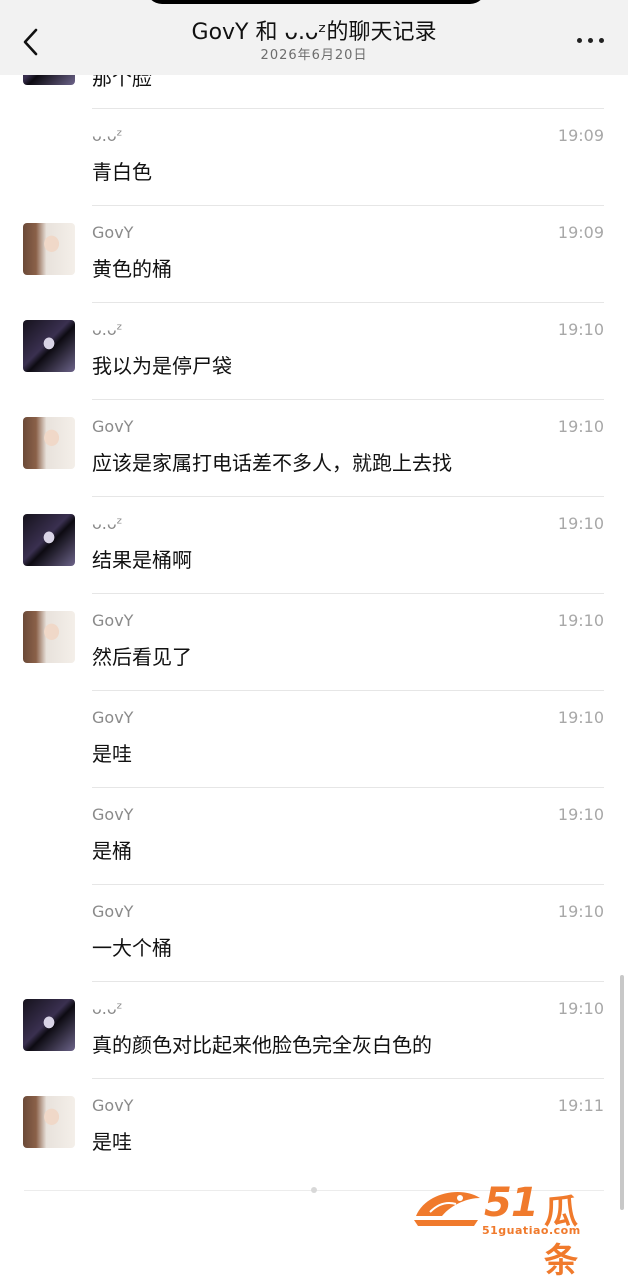  What do you see at coordinates (314, 32) in the screenshot?
I see `page-title: GovY 和 ᴗ.ᴗᶻ的聊天记录` at bounding box center [314, 32].